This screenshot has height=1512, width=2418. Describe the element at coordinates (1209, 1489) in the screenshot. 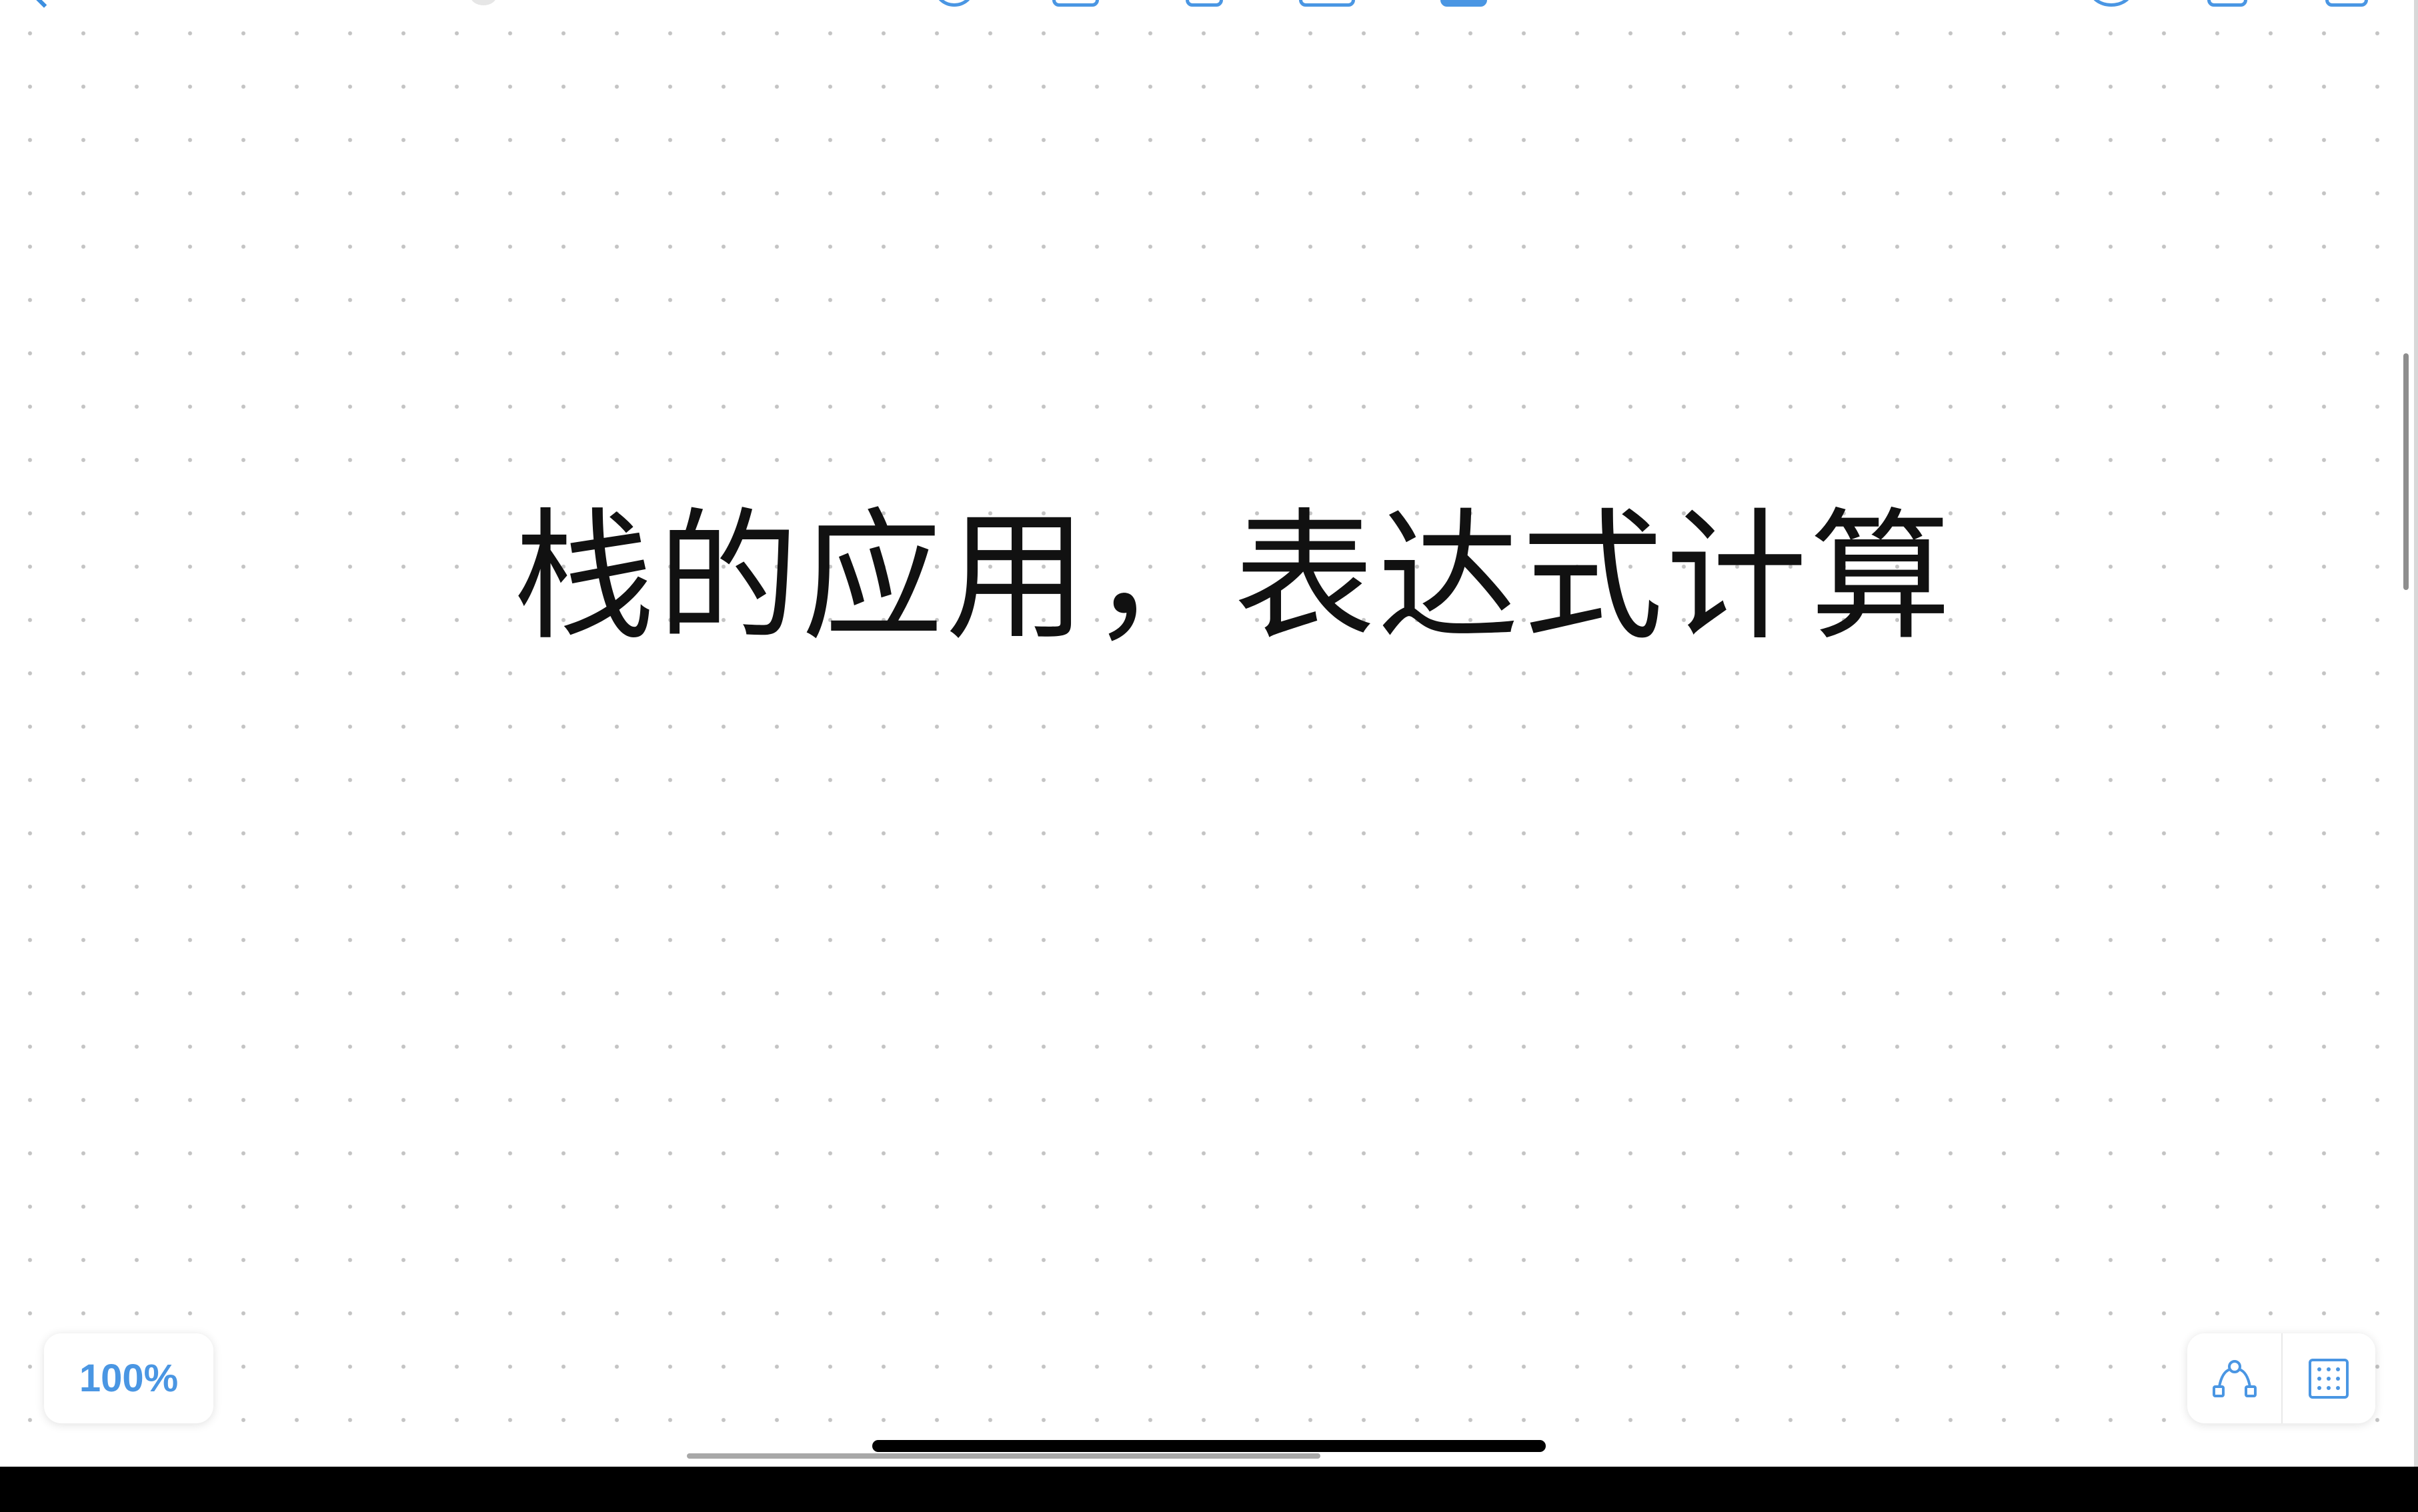

I see `screen-bottom-bezel` at that location.